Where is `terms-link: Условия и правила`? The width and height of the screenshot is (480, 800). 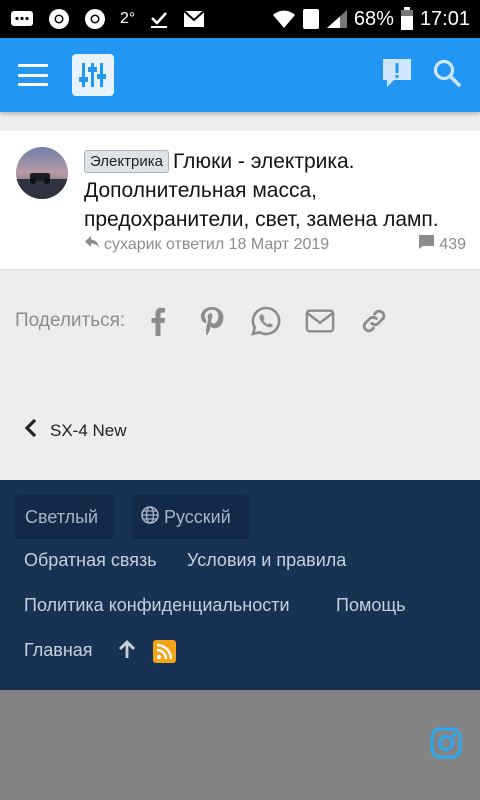
terms-link: Условия и правила is located at coordinates (266, 560).